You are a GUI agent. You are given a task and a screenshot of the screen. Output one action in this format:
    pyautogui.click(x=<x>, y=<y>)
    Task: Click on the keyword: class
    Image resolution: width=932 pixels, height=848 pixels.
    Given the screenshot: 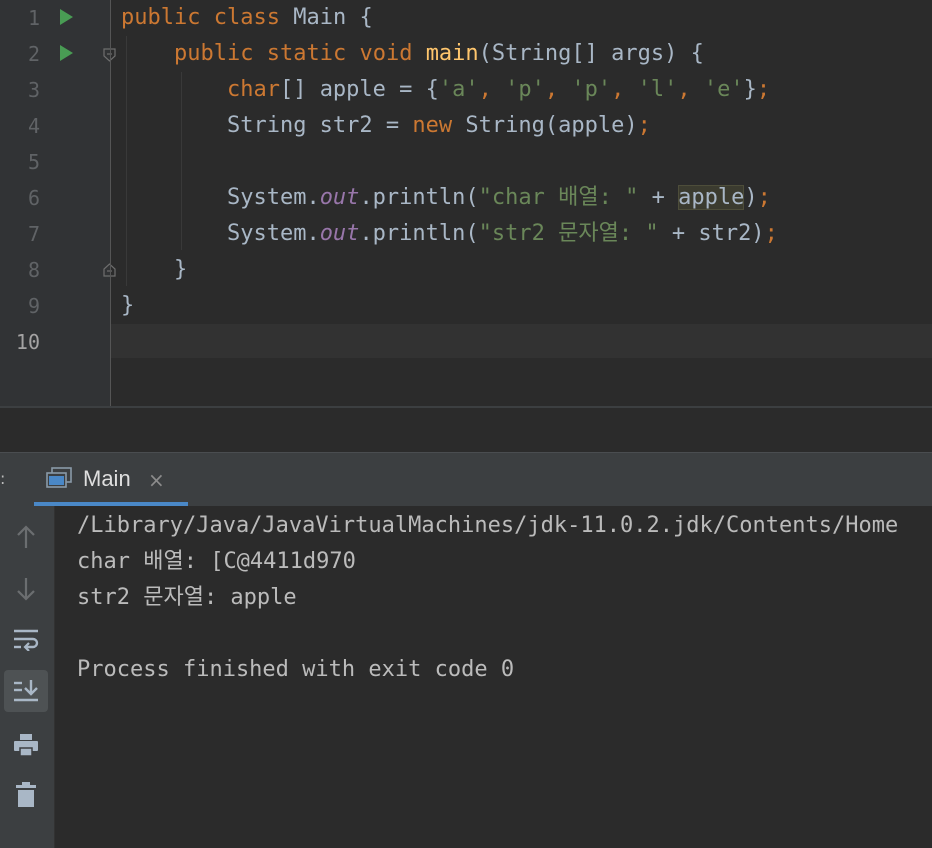 What is the action you would take?
    pyautogui.click(x=246, y=17)
    